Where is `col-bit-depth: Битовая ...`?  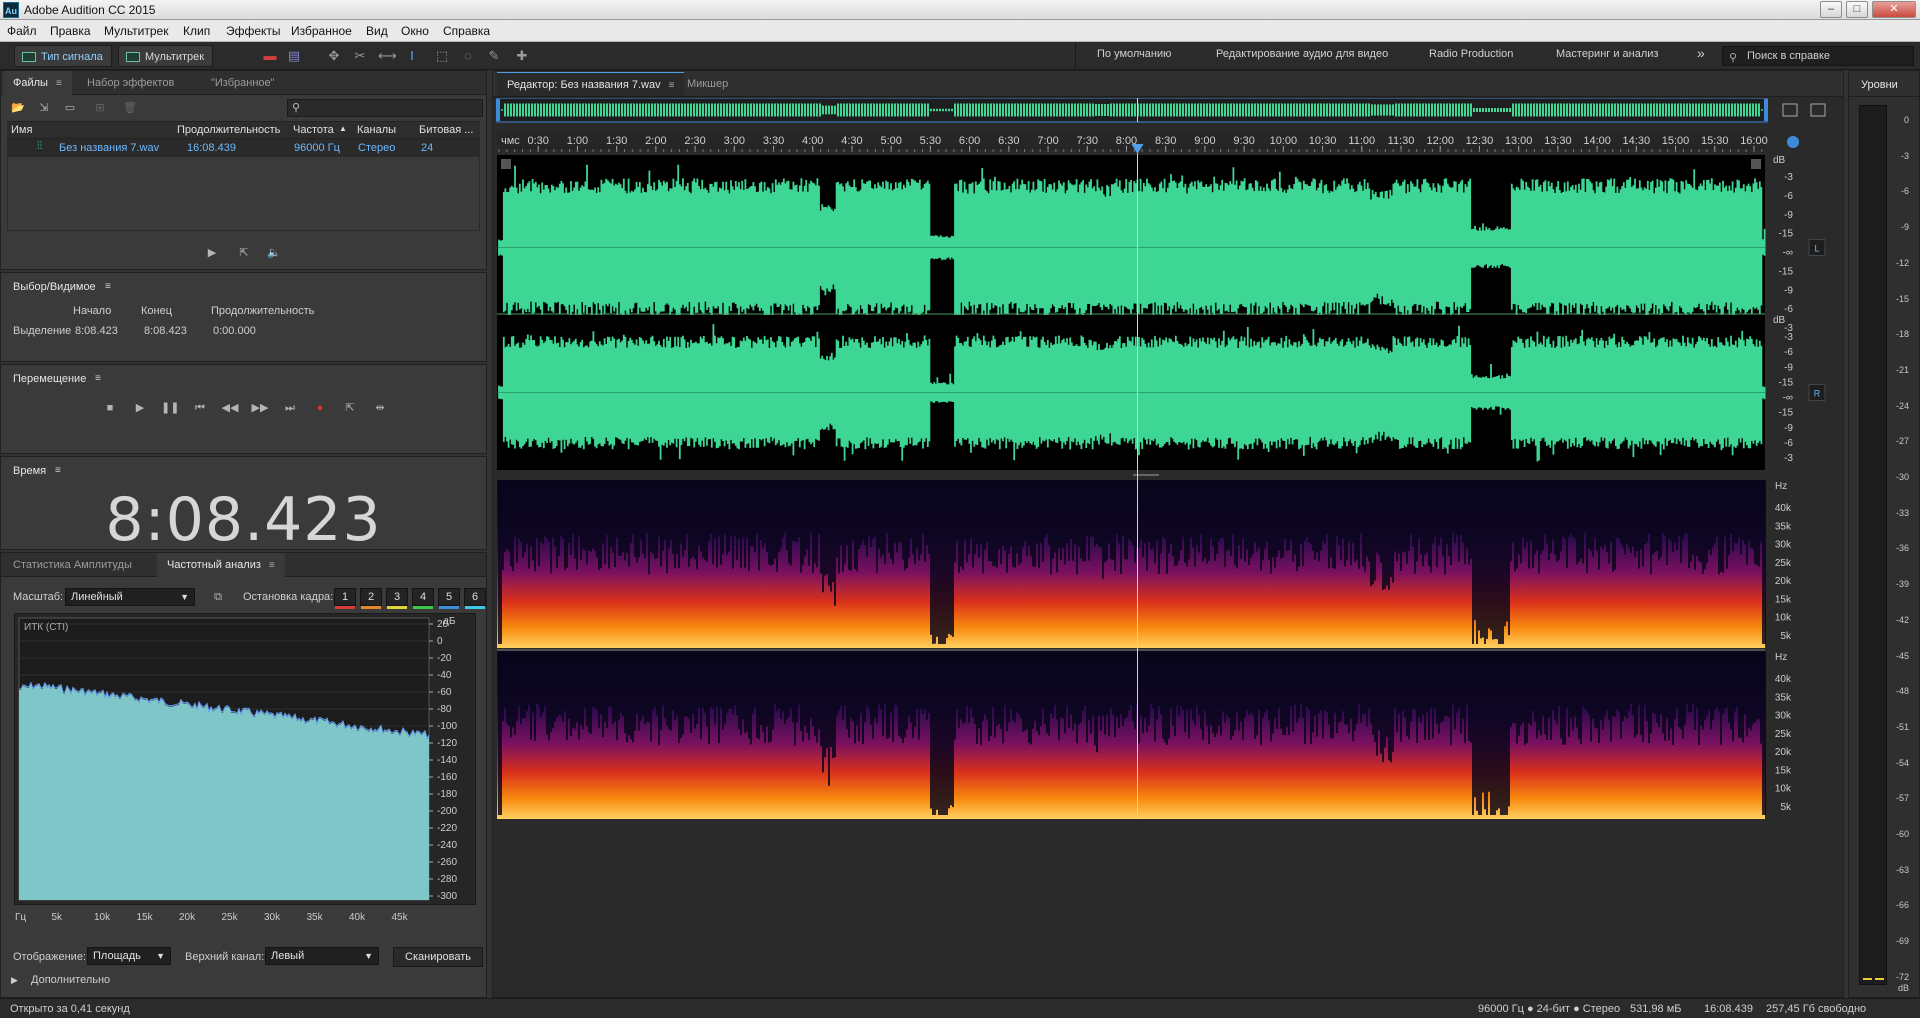
col-bit-depth: Битовая ... is located at coordinates (446, 130).